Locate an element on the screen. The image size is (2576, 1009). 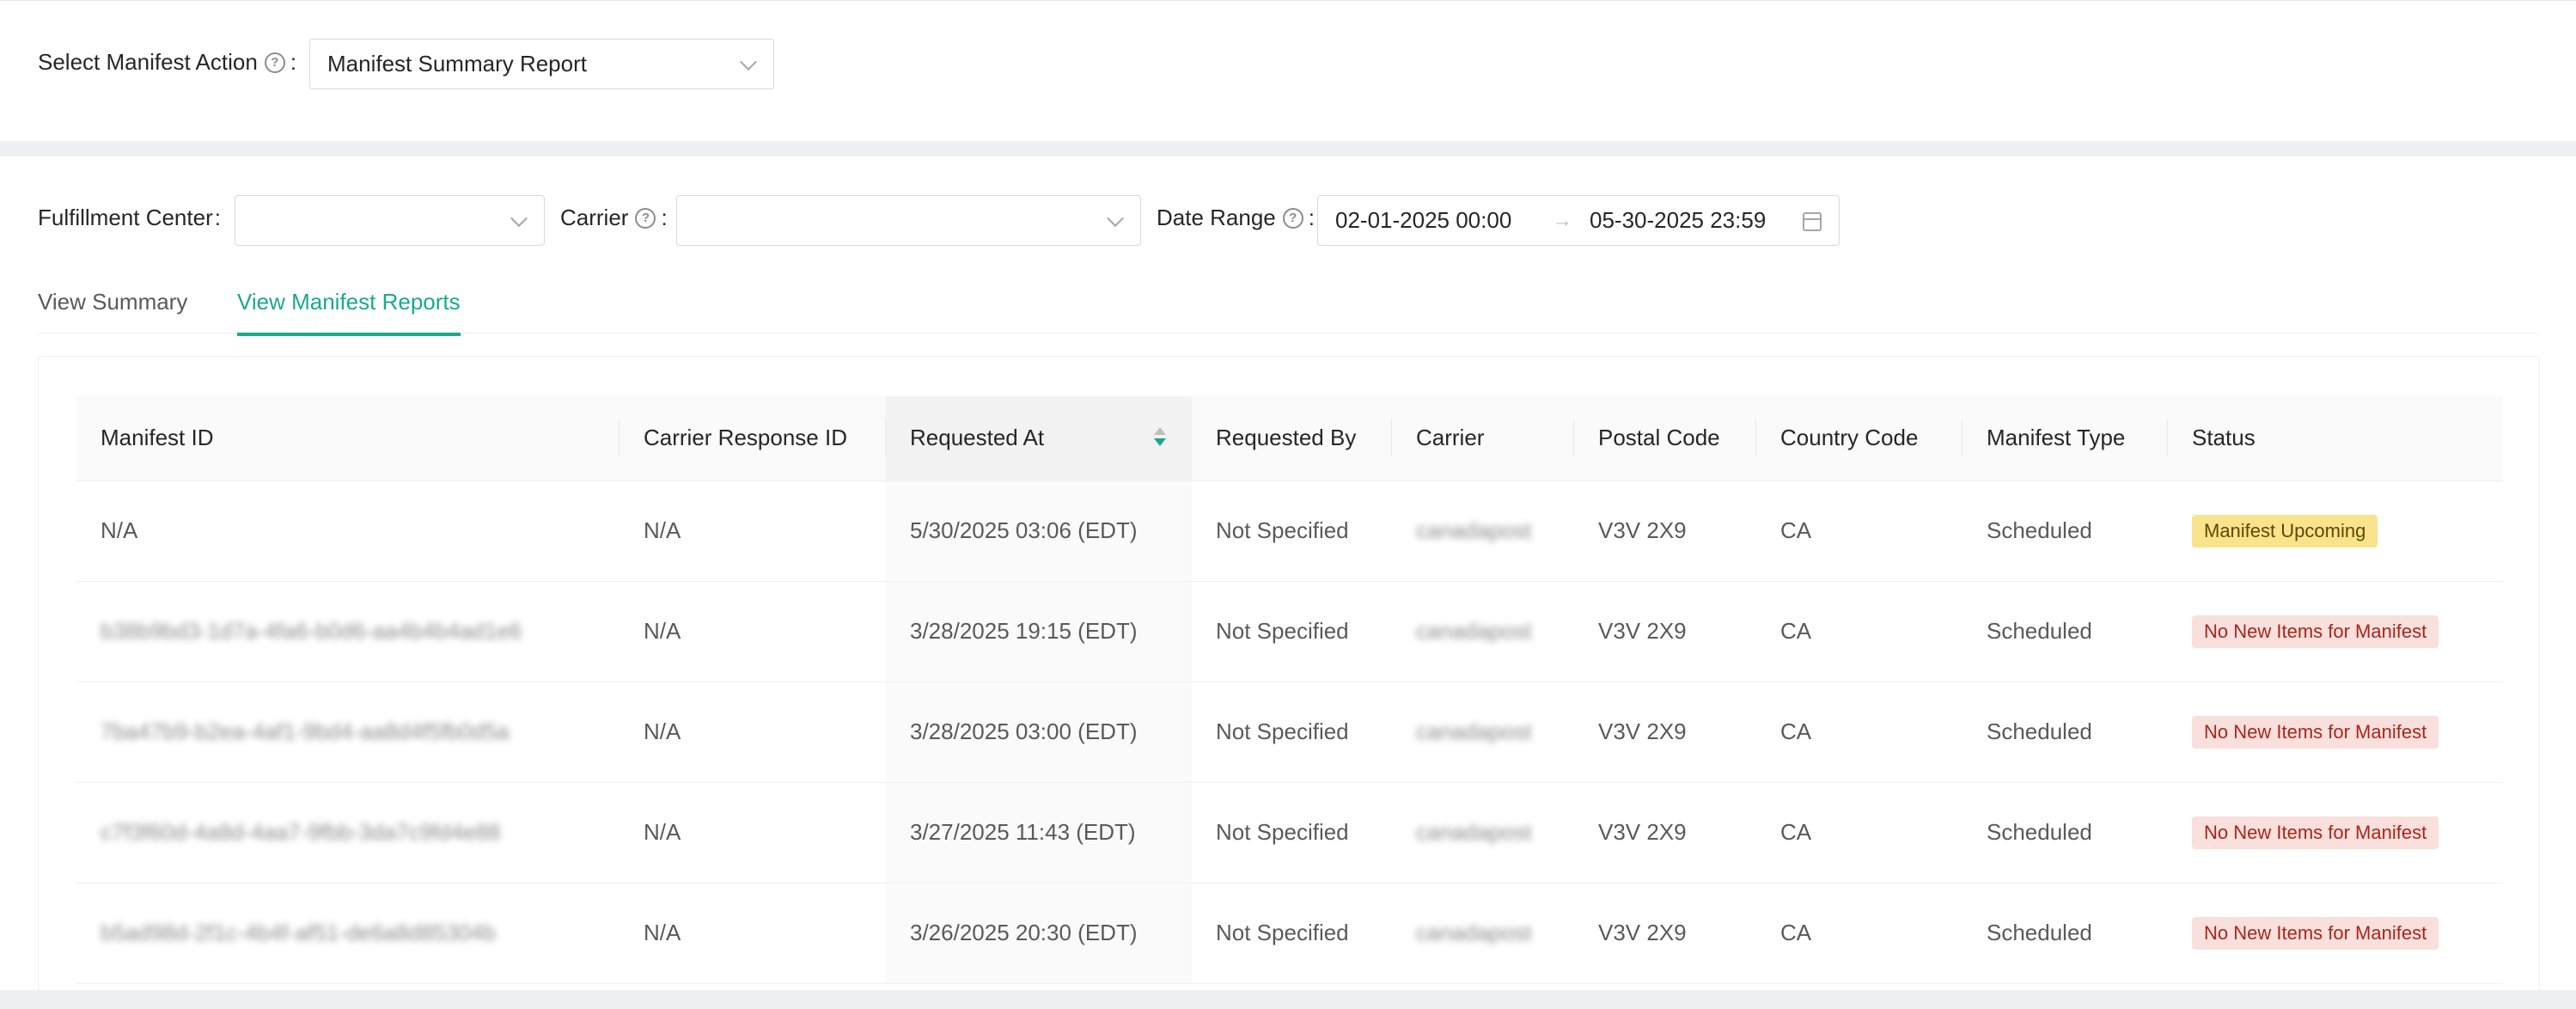
carrier-label-row: Carrier ? : is located at coordinates (614, 218).